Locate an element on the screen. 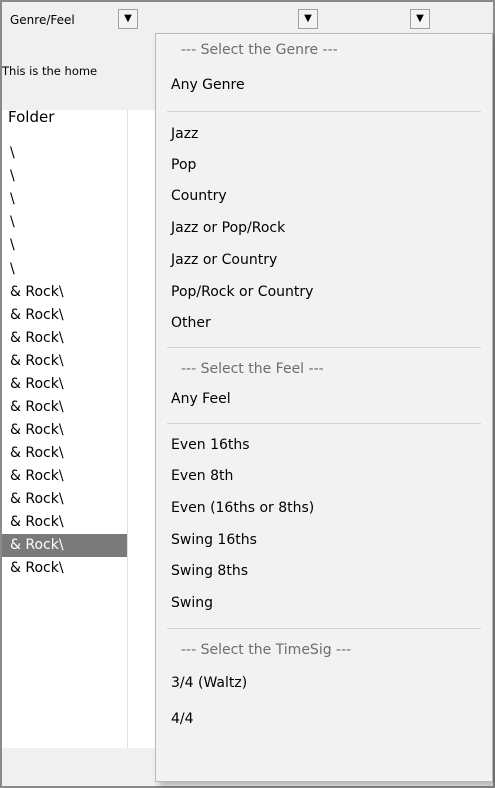  menu-item-any-genre: Any Genre is located at coordinates (324, 85).